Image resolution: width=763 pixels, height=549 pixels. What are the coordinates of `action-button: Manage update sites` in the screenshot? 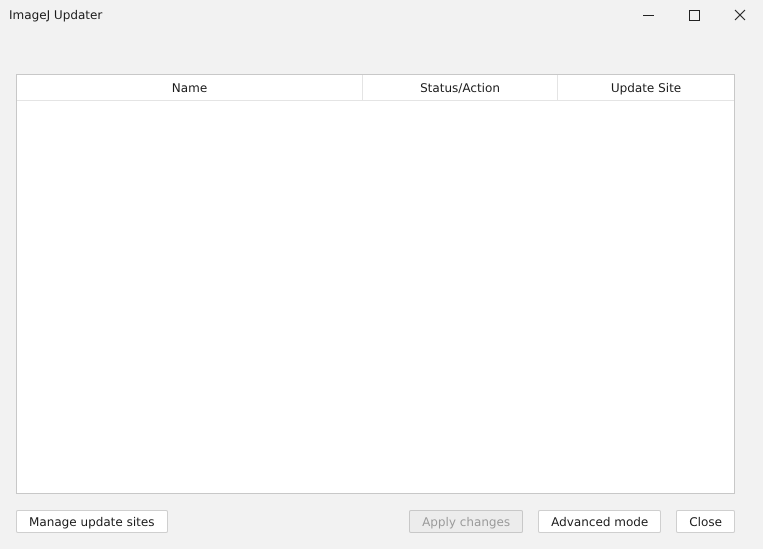 It's located at (92, 521).